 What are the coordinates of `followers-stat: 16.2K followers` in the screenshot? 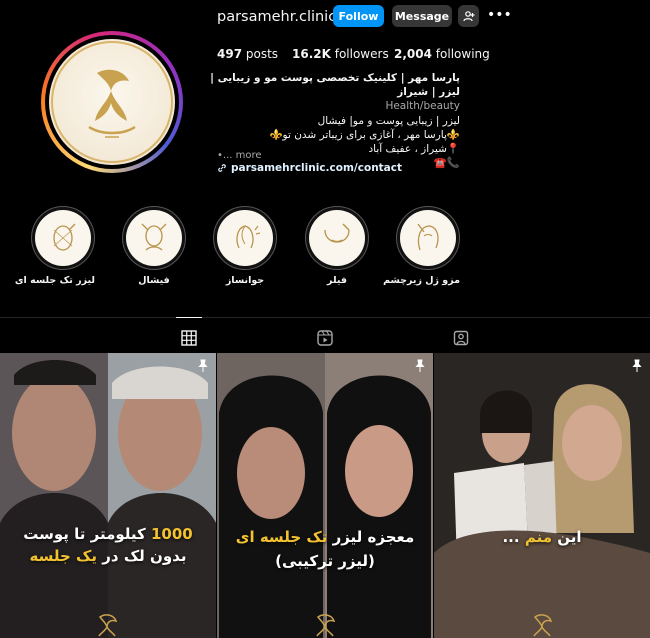 It's located at (340, 54).